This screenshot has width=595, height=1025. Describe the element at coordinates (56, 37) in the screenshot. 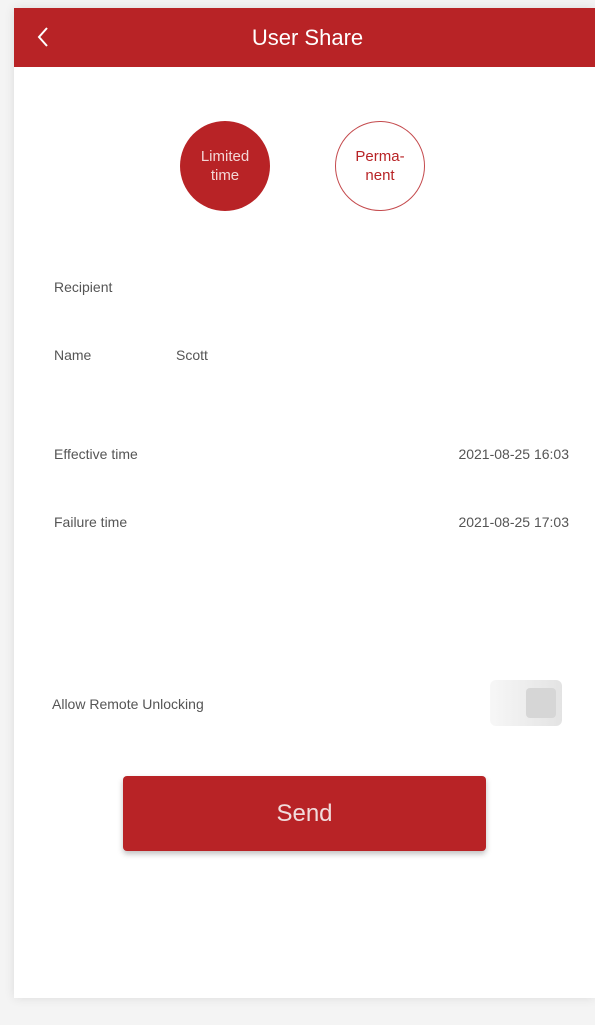

I see `back-button` at that location.